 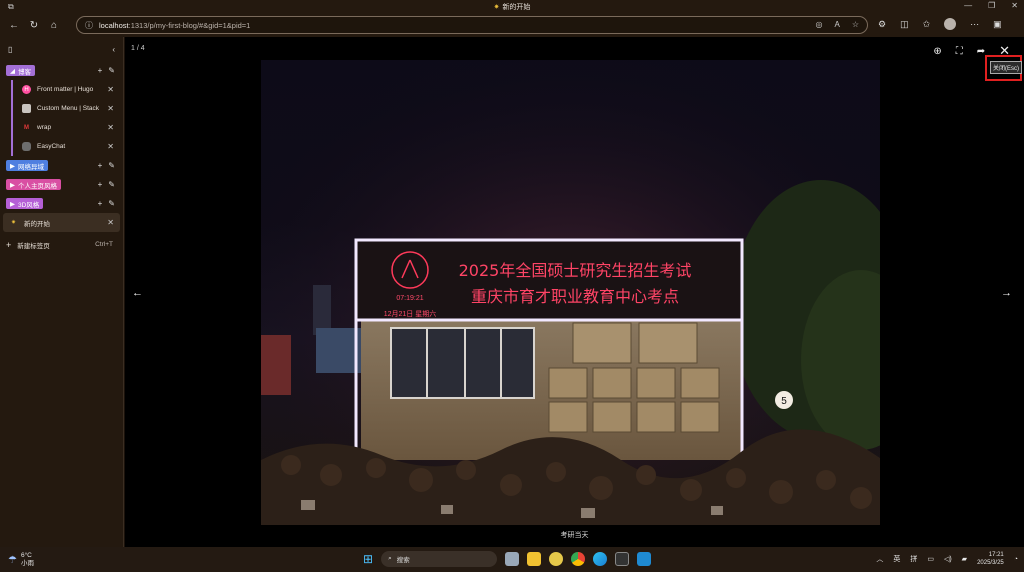 I want to click on home-icon: ⌂, so click(x=54, y=25).